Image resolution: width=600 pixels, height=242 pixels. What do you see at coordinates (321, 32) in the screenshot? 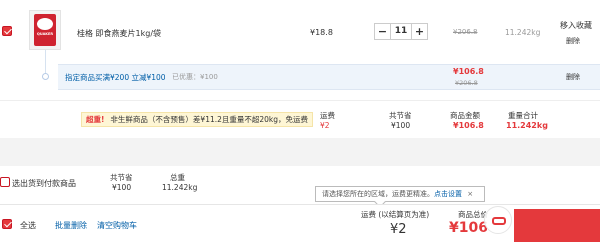
I see `unit-price: ¥18.8` at bounding box center [321, 32].